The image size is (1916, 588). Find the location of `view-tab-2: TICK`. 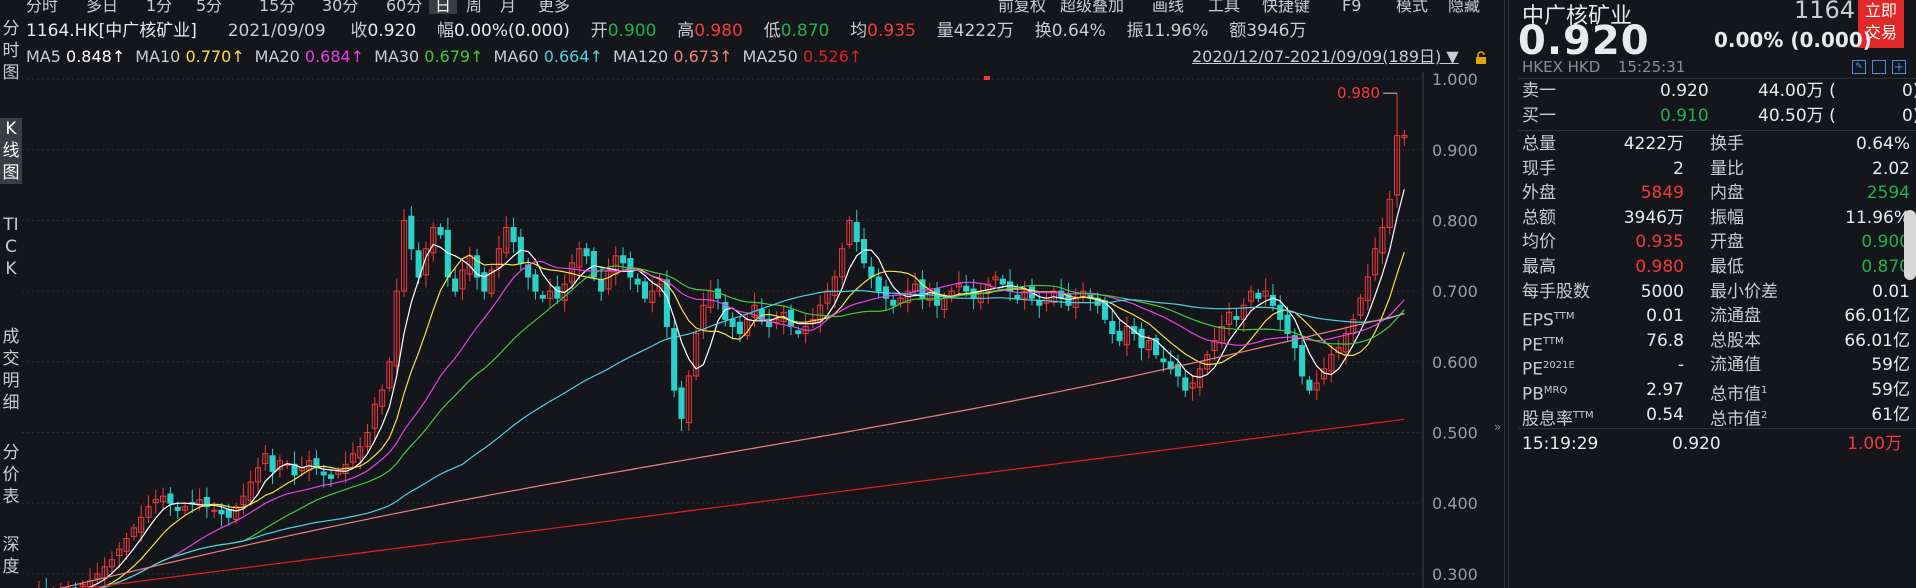

view-tab-2: TICK is located at coordinates (11, 247).